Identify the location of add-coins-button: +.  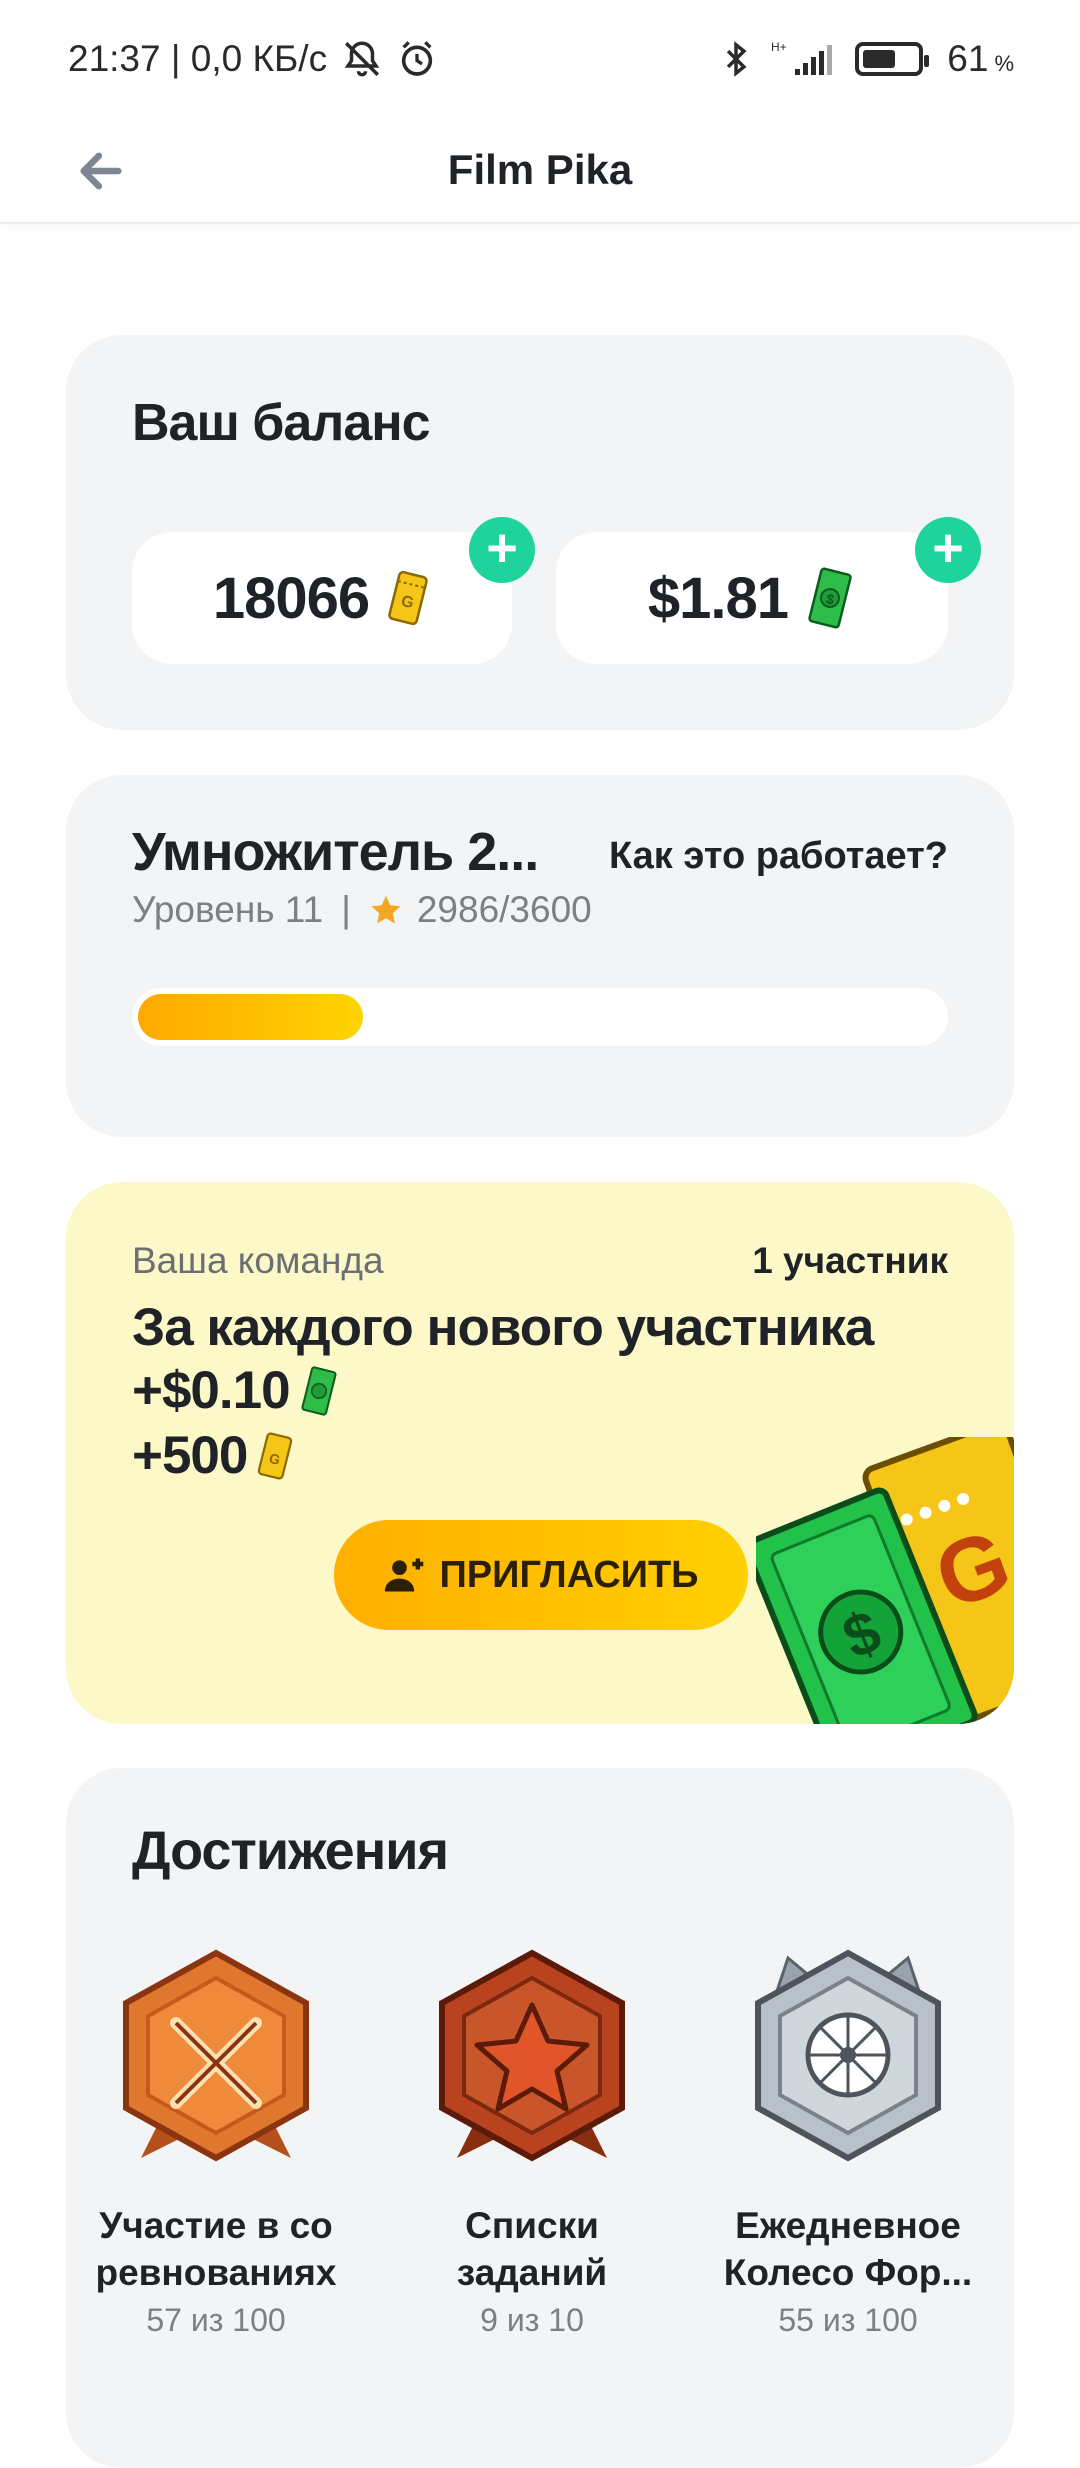
(502, 550).